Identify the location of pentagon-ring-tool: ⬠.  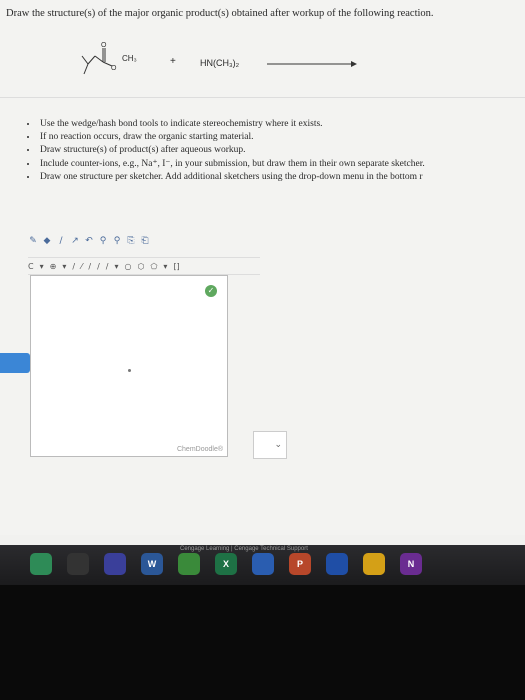
(153, 266).